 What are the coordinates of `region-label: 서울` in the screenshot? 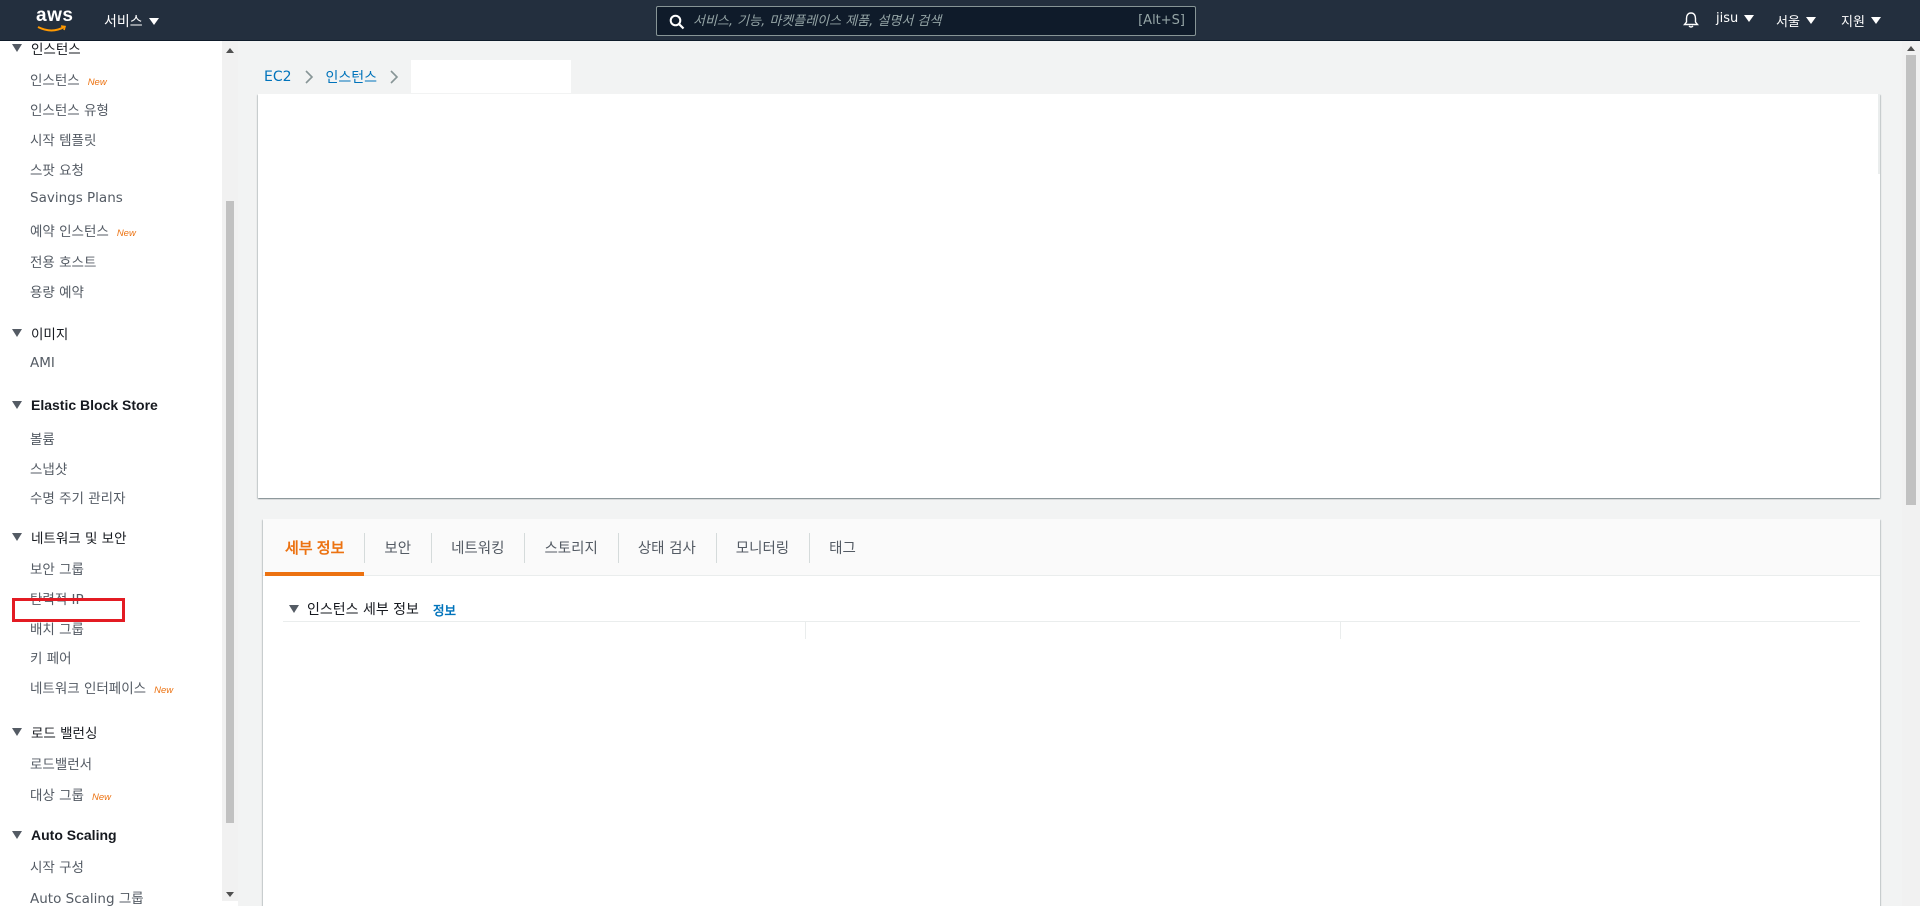 It's located at (1788, 22).